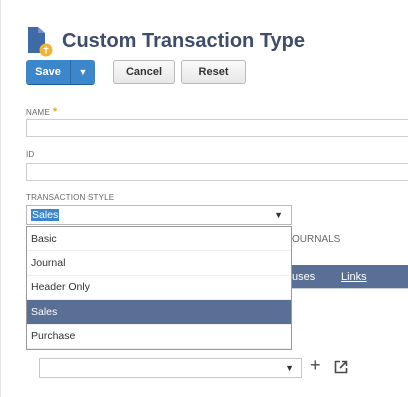 The height and width of the screenshot is (397, 408). What do you see at coordinates (30, 154) in the screenshot?
I see `id-label: ID` at bounding box center [30, 154].